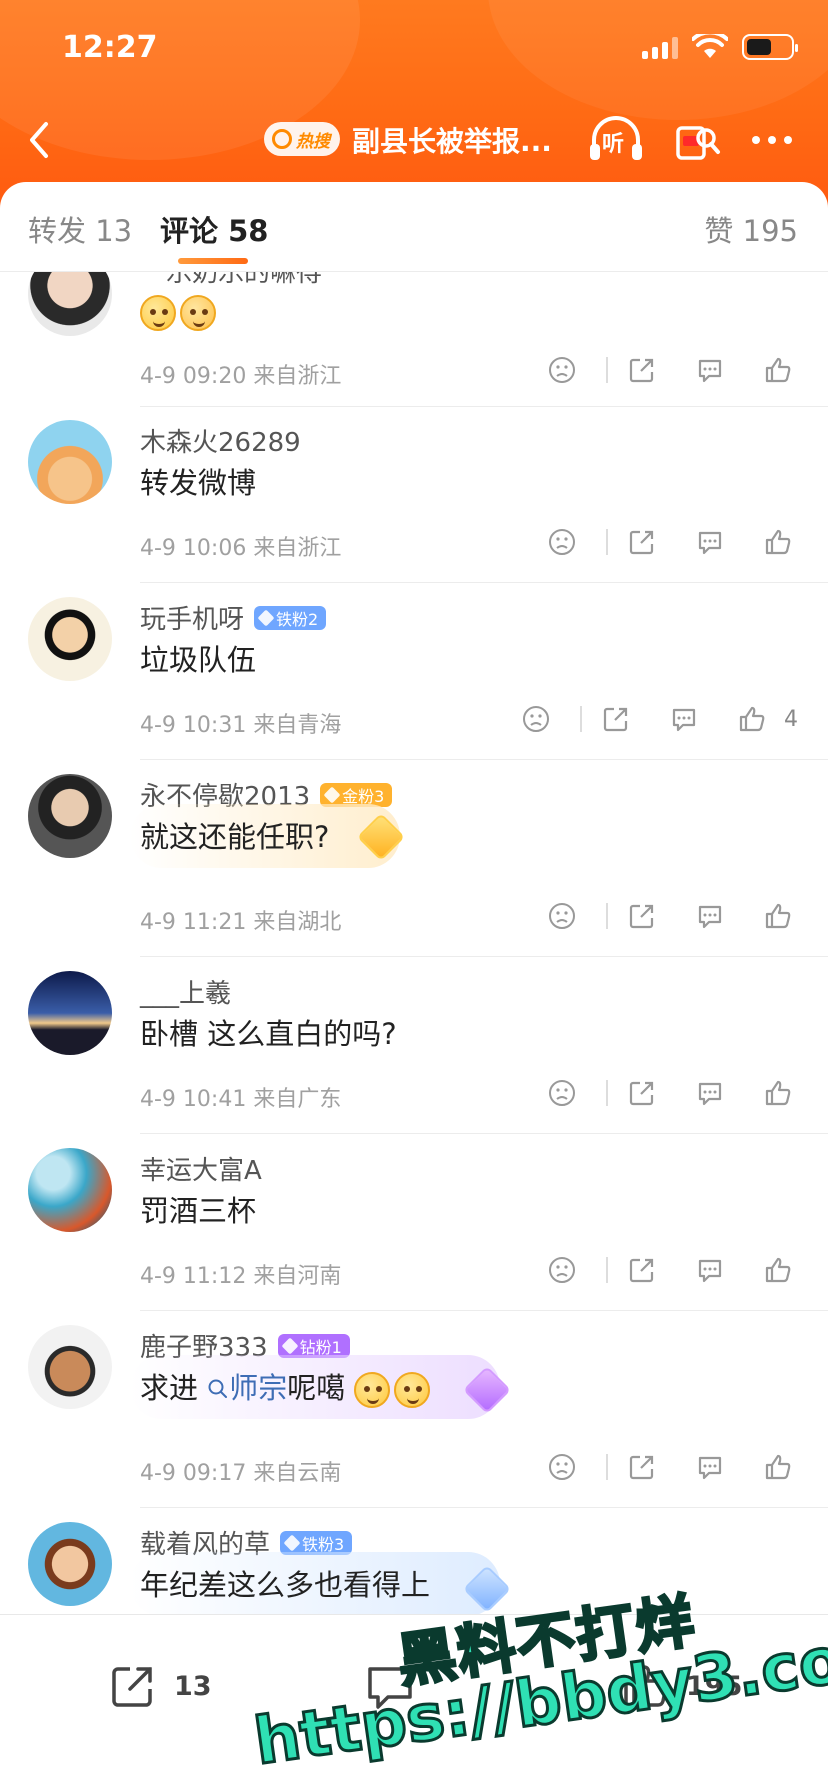  Describe the element at coordinates (110, 47) in the screenshot. I see `status-time: 12:27` at that location.